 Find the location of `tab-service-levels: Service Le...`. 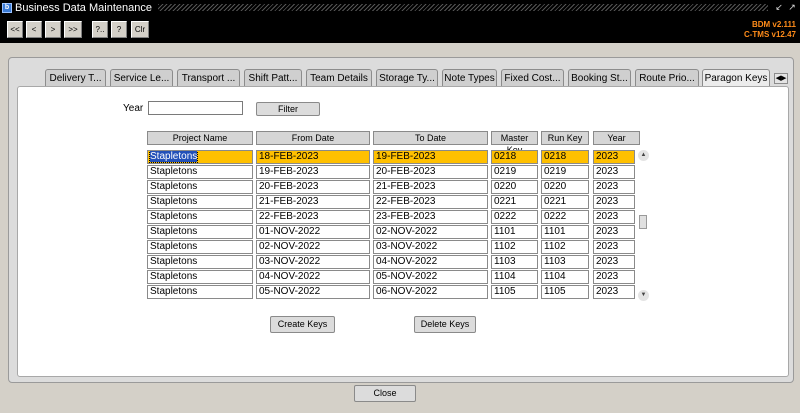

tab-service-levels: Service Le... is located at coordinates (141, 78).